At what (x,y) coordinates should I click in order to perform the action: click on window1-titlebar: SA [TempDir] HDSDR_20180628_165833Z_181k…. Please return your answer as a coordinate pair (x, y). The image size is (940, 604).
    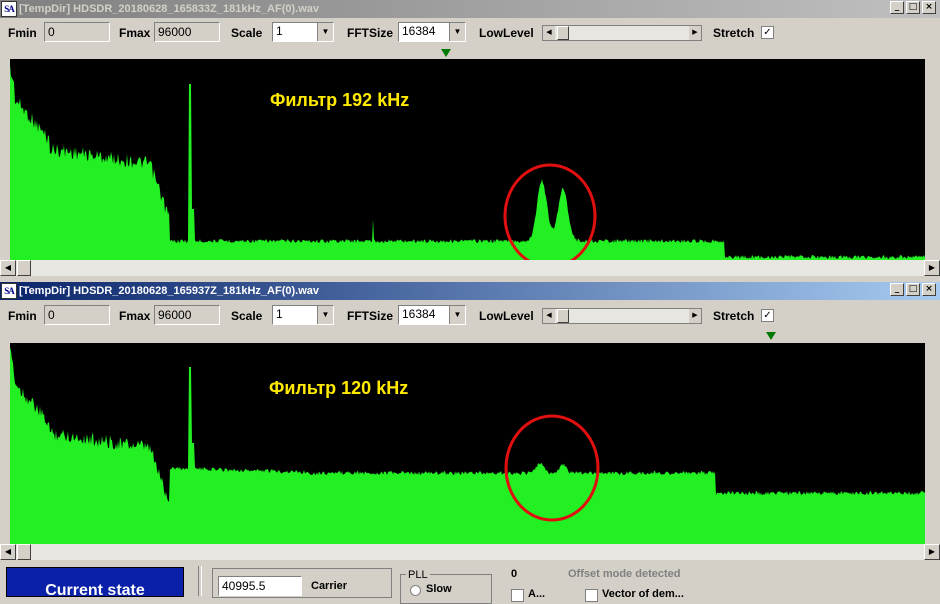
    Looking at the image, I should click on (470, 9).